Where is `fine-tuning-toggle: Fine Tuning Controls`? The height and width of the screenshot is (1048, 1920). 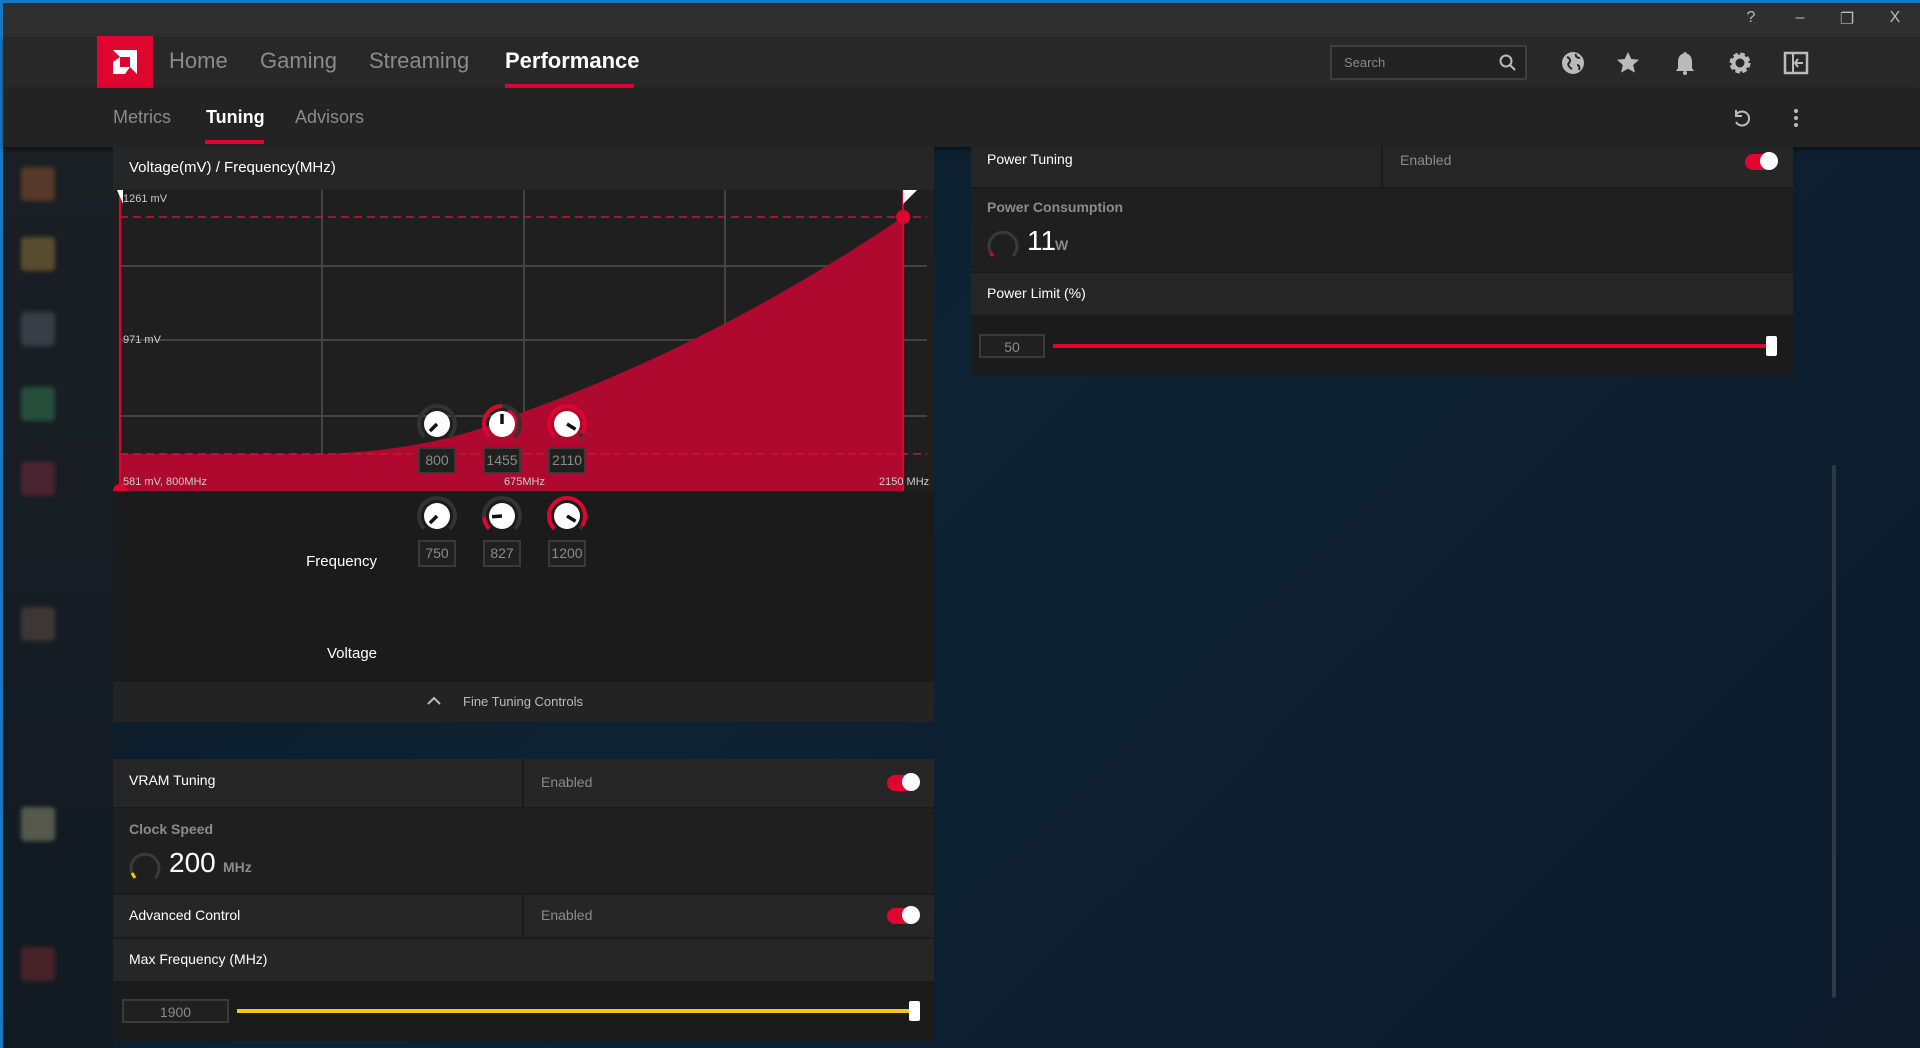
fine-tuning-toggle: Fine Tuning Controls is located at coordinates (523, 702).